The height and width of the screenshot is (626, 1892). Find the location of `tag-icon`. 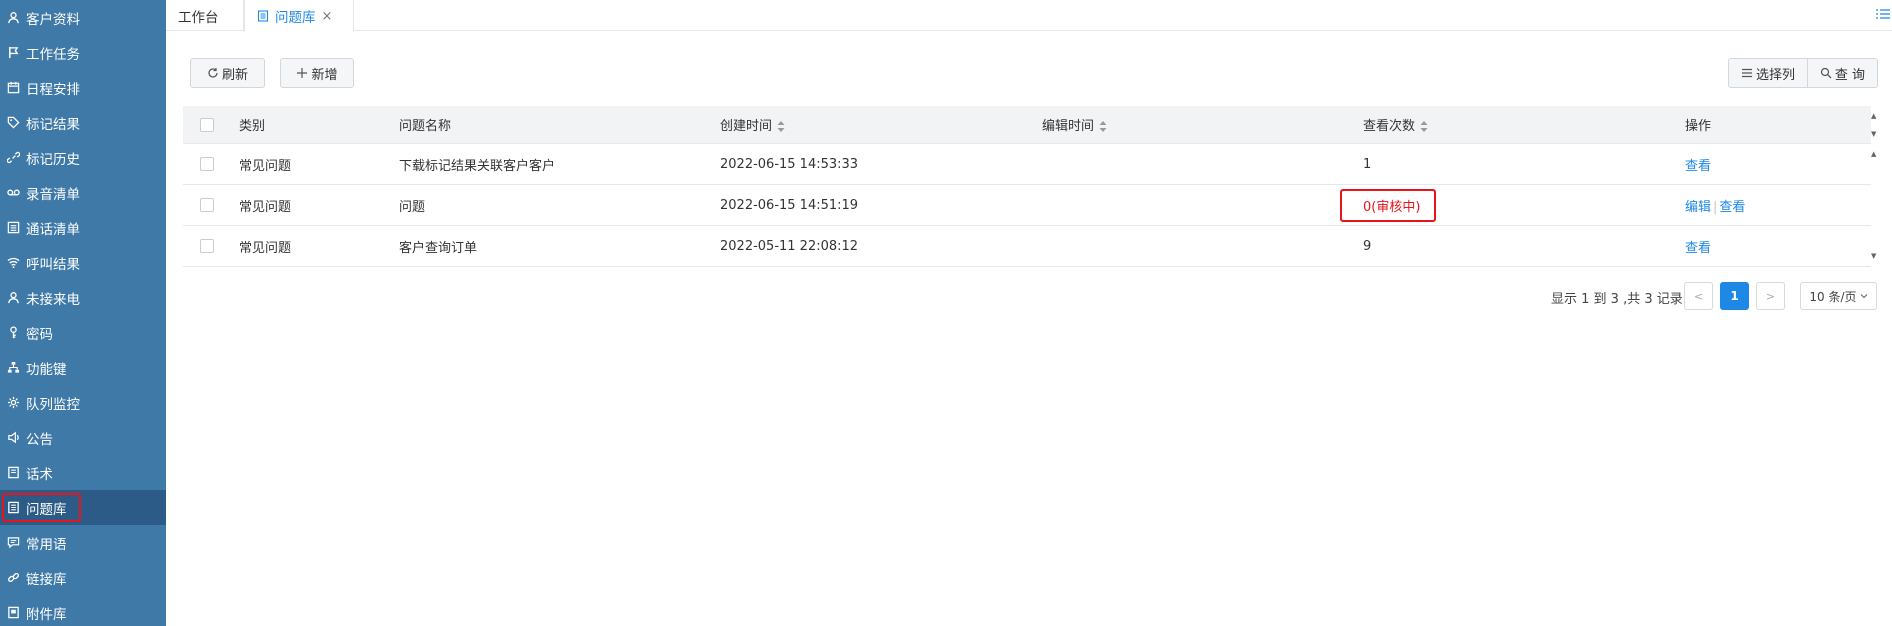

tag-icon is located at coordinates (13, 123).